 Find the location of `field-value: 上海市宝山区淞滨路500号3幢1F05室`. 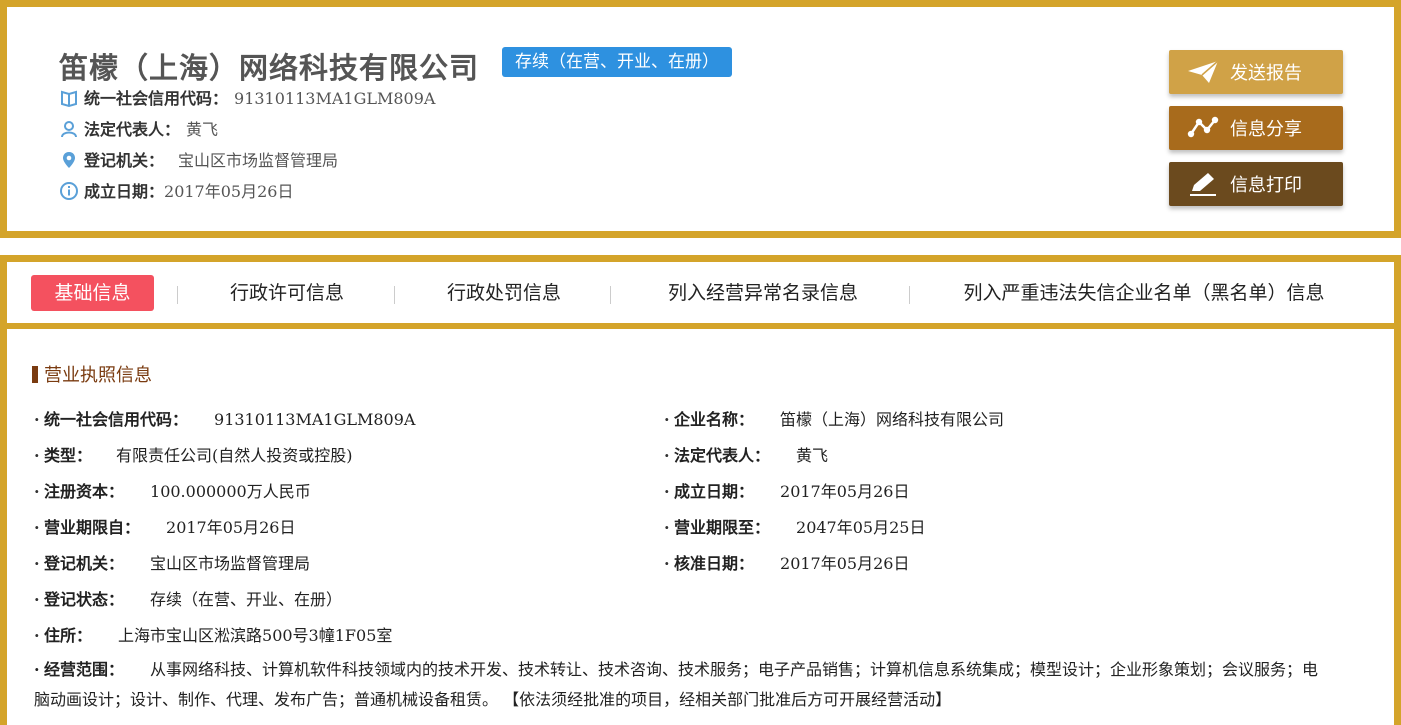

field-value: 上海市宝山区淞滨路500号3幢1F05室 is located at coordinates (255, 635).